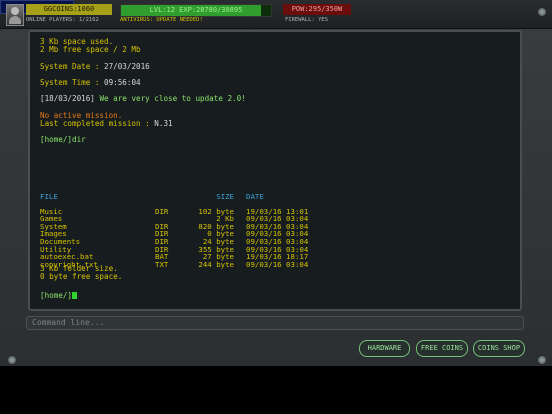 This screenshot has height=414, width=552. Describe the element at coordinates (62, 20) in the screenshot. I see `online-players-label: ONLINE PLAYERS: 1/2162` at that location.